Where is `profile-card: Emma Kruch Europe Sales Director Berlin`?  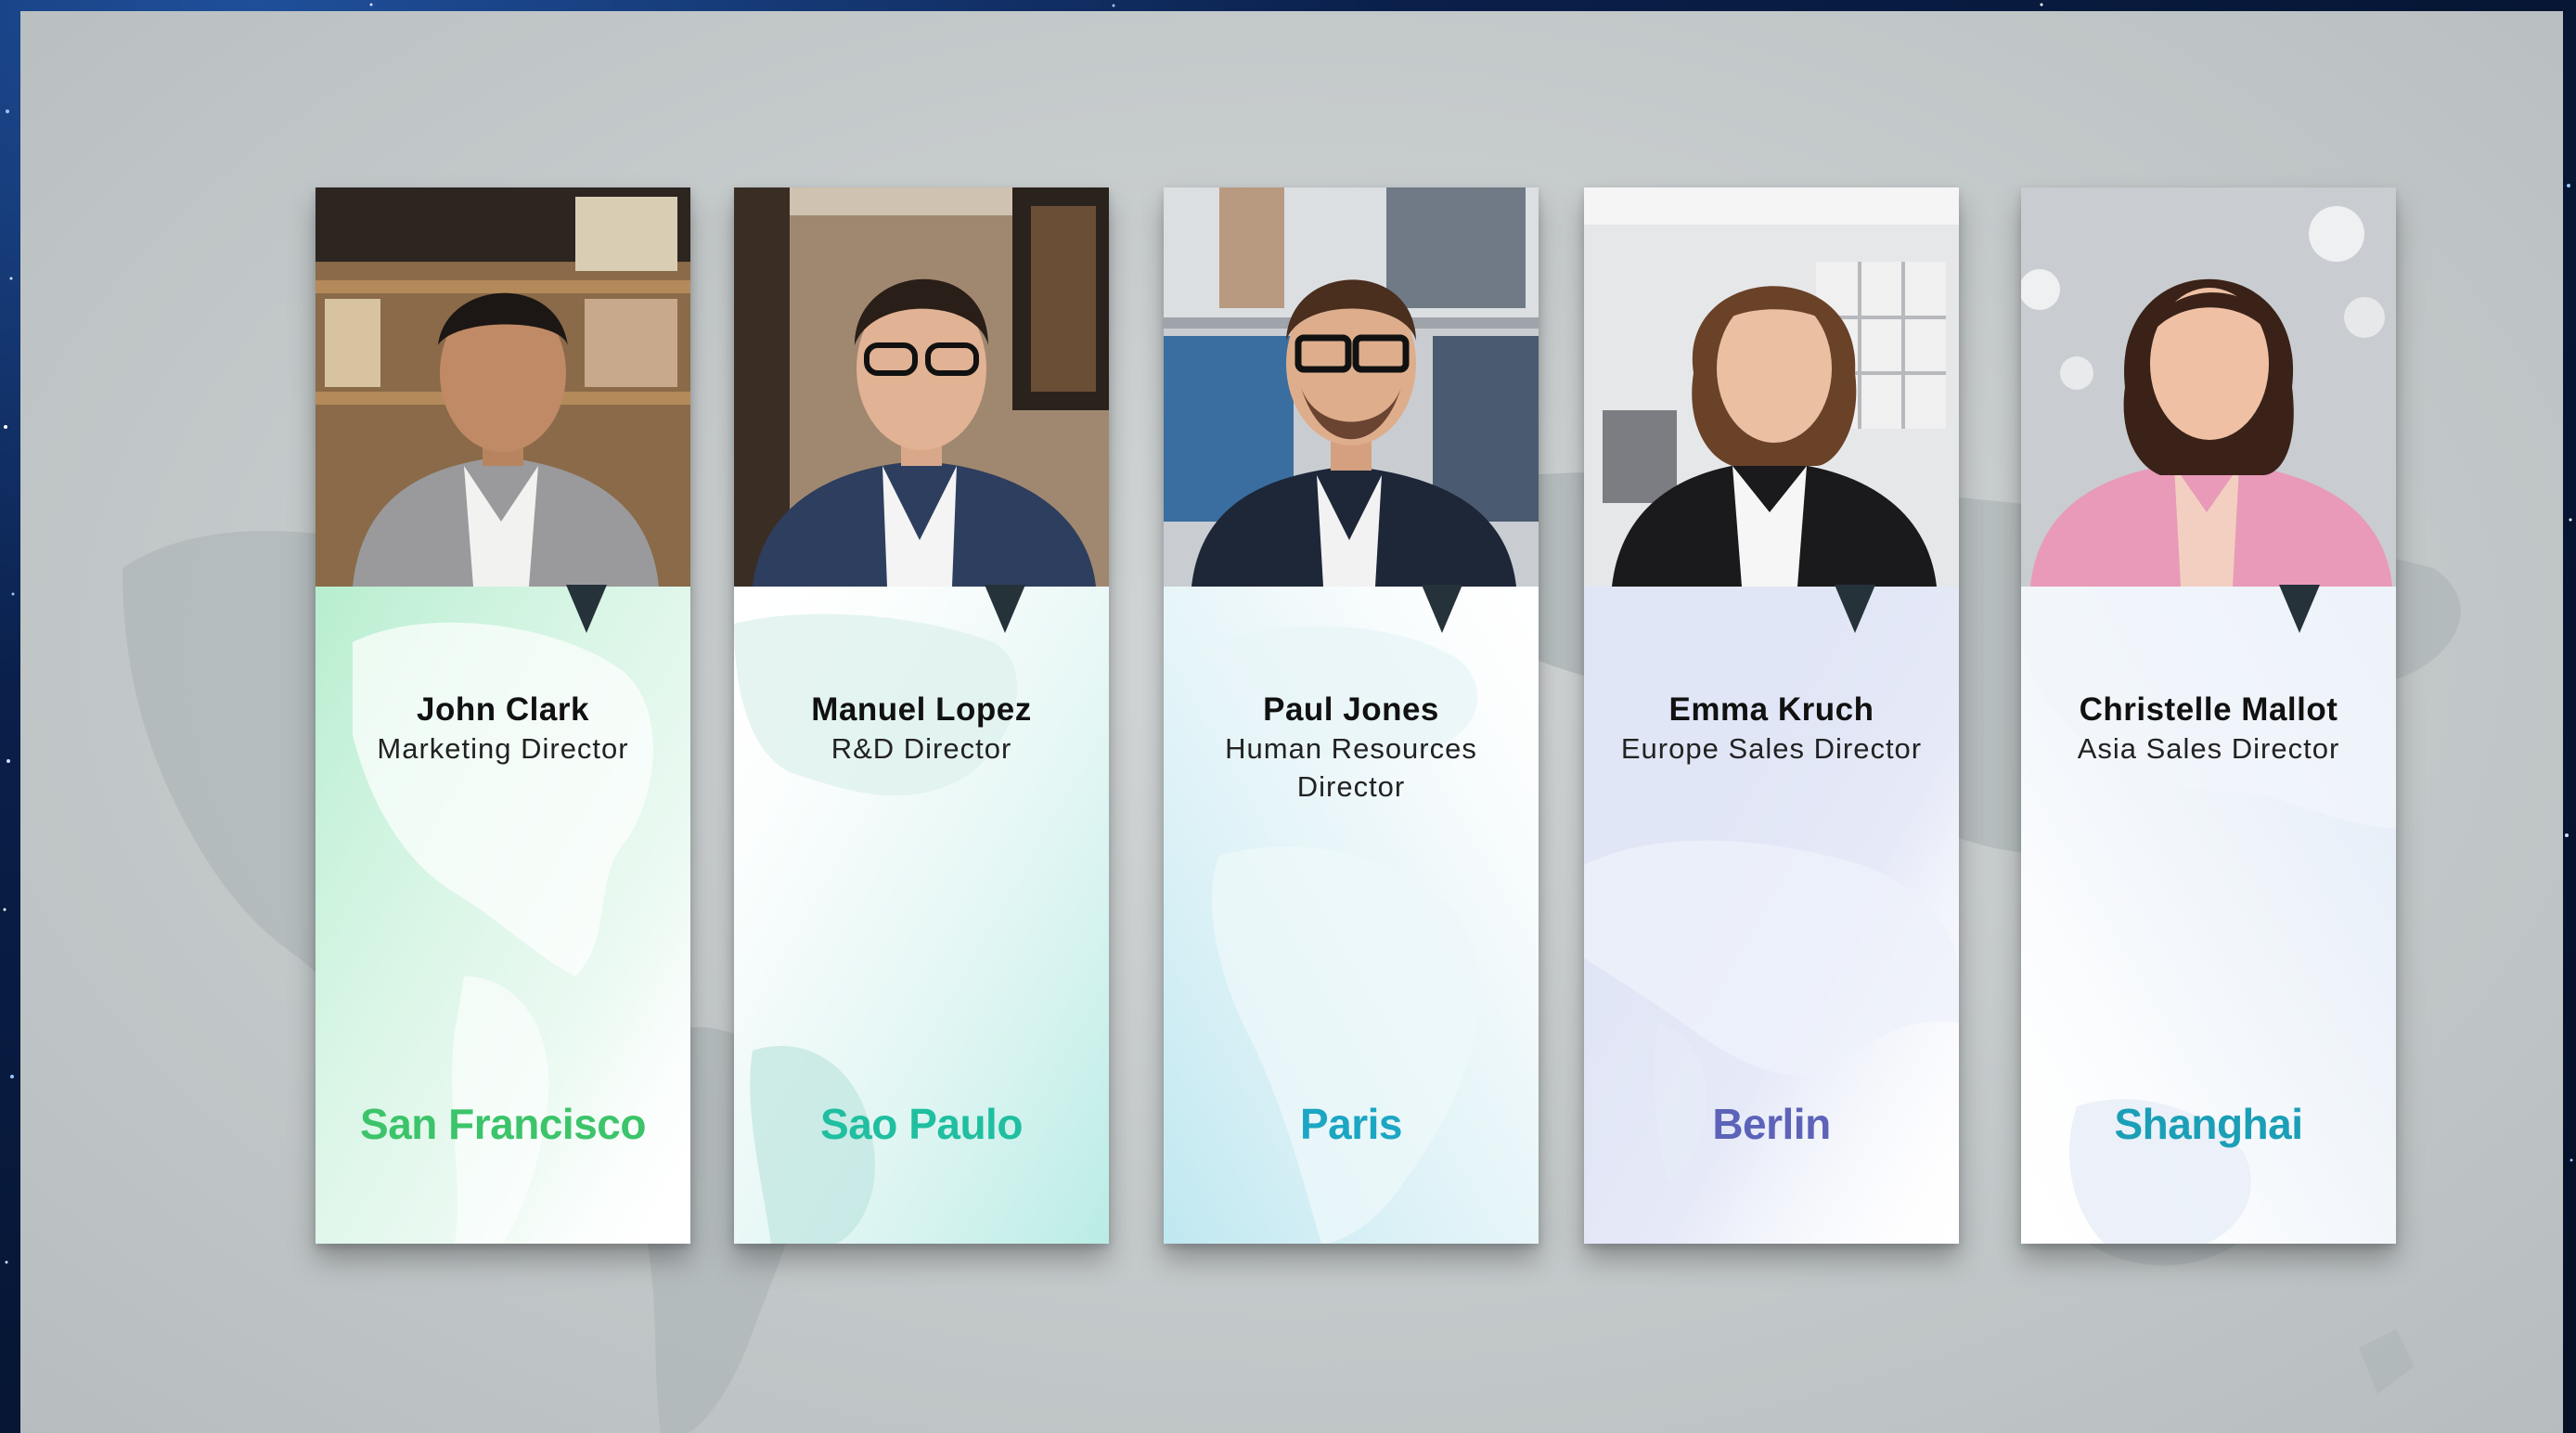
profile-card: Emma Kruch Europe Sales Director Berlin is located at coordinates (1772, 715).